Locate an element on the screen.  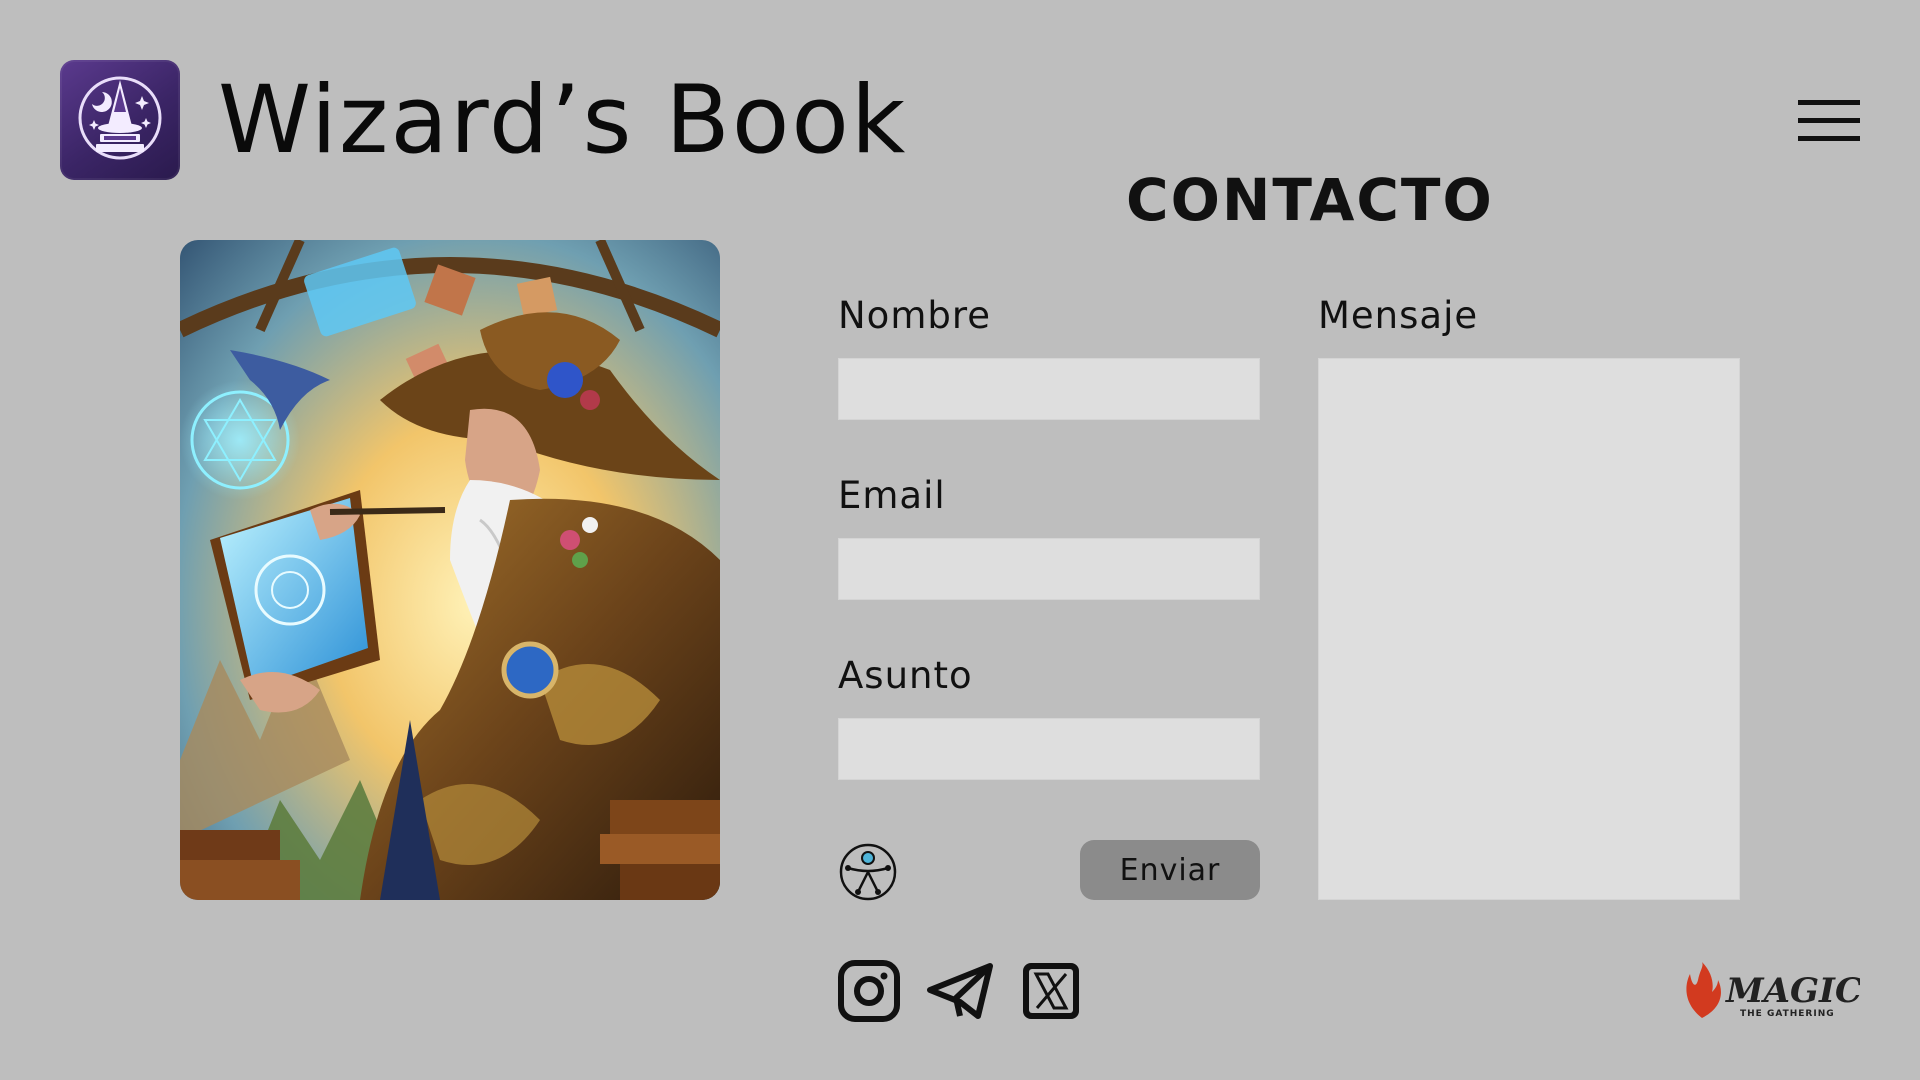
flame-icon is located at coordinates (1703, 990).